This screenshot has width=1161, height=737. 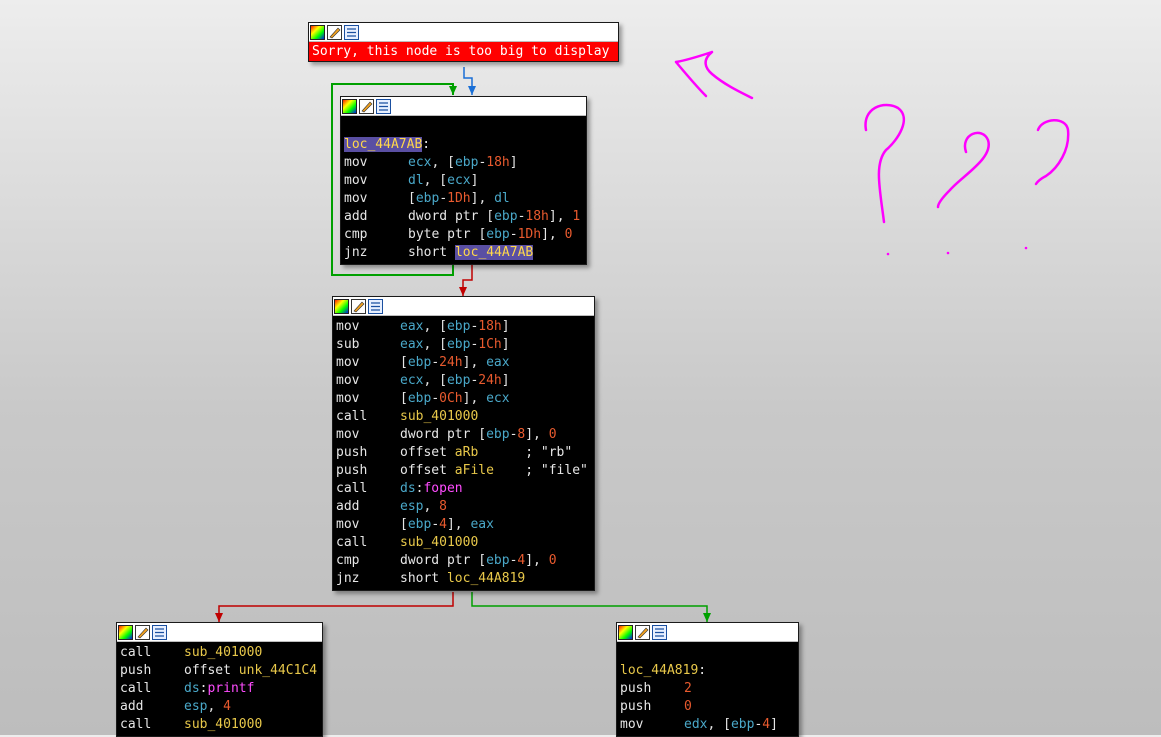 What do you see at coordinates (714, 75) in the screenshot?
I see `arrow-scribble` at bounding box center [714, 75].